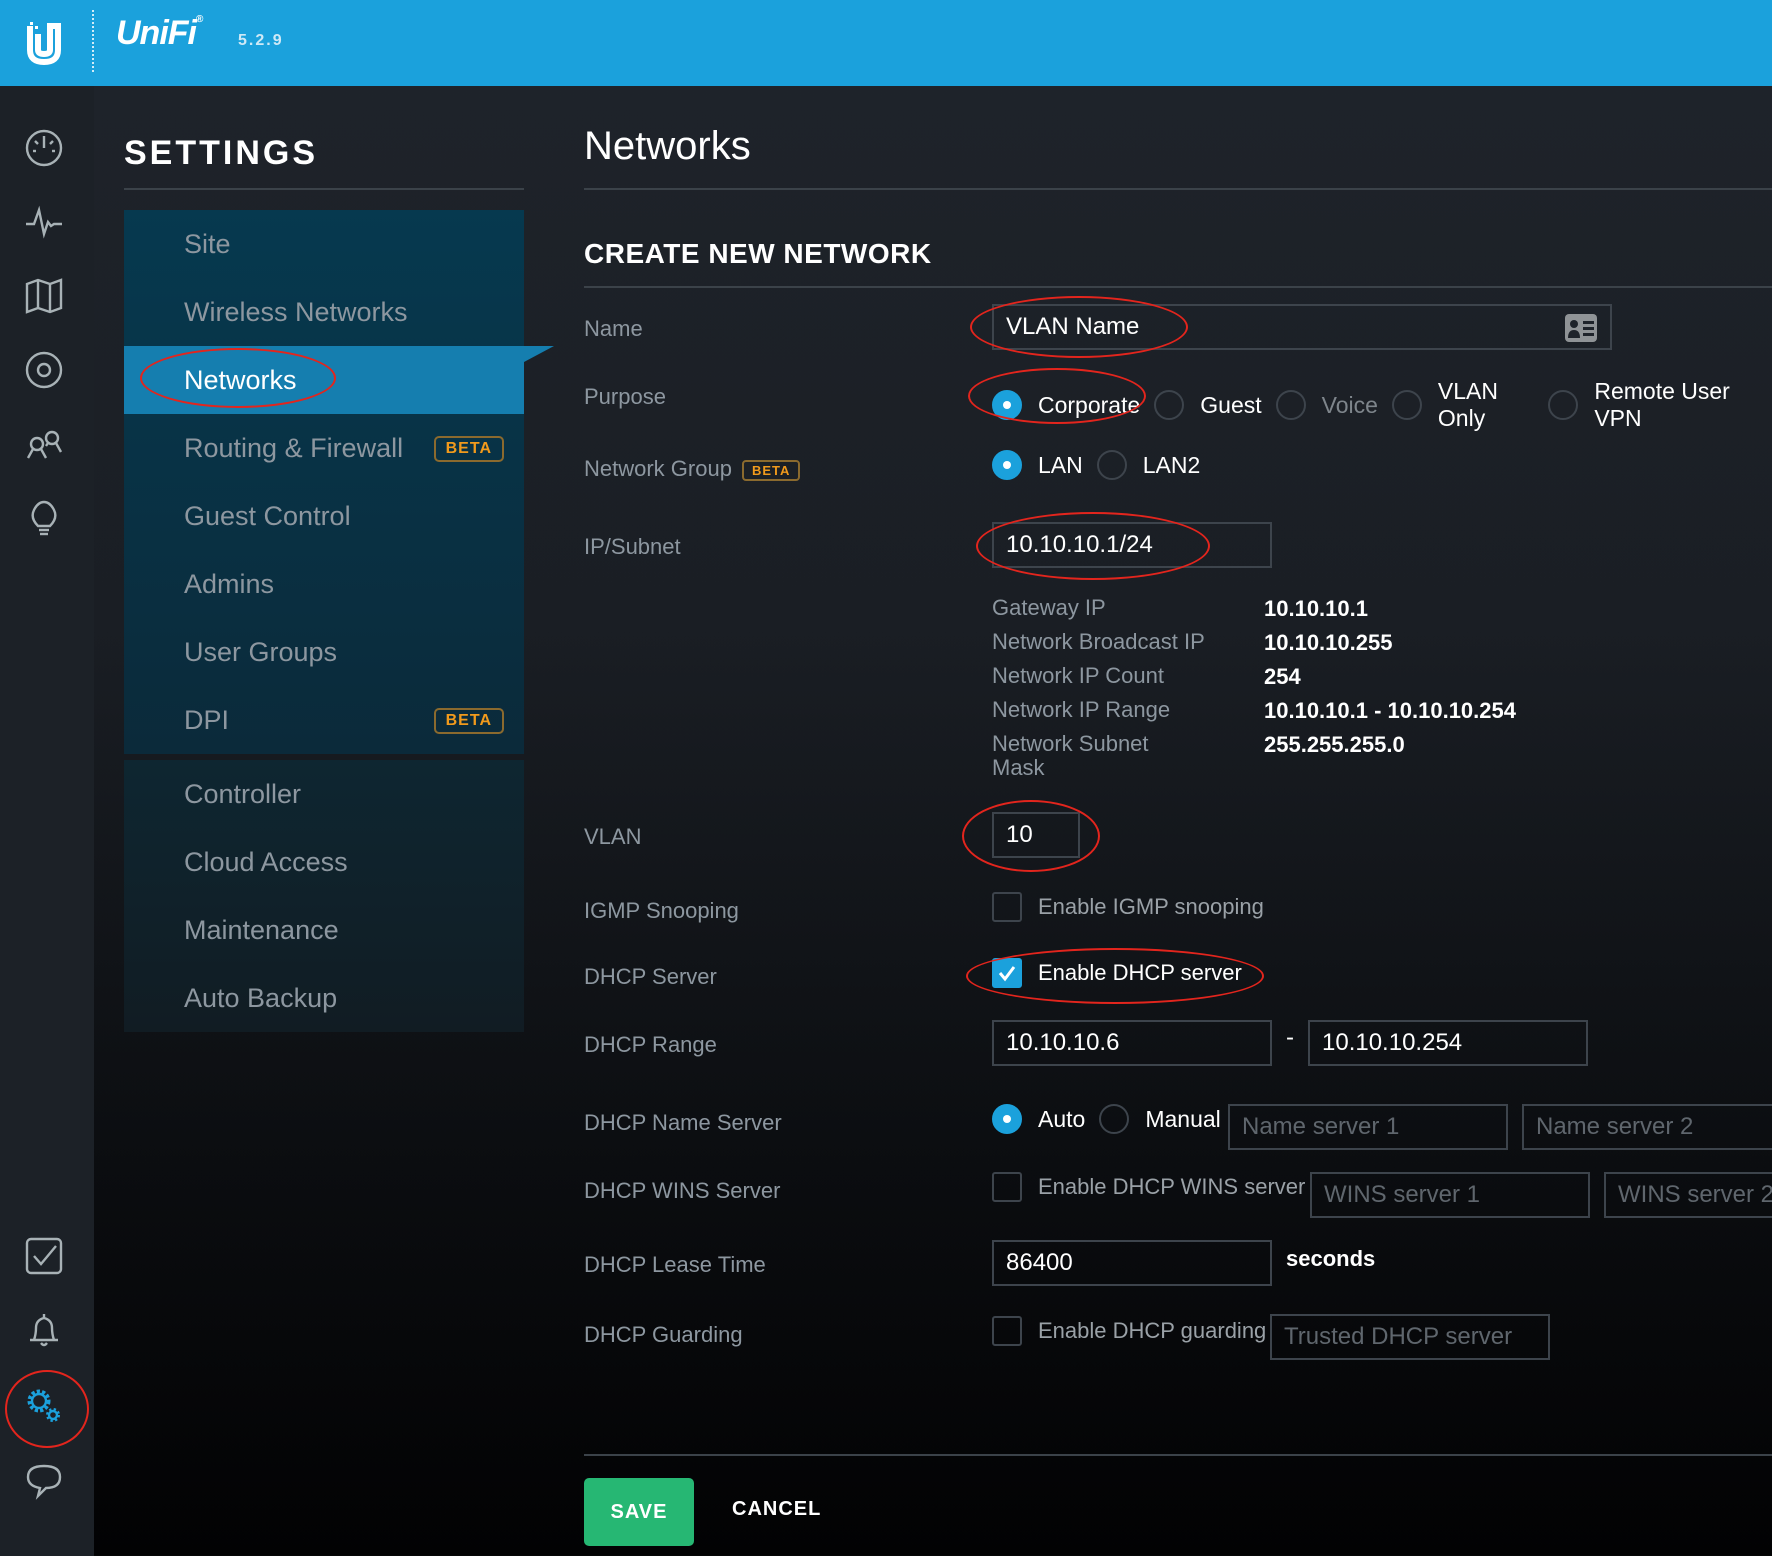  What do you see at coordinates (324, 794) in the screenshot?
I see `sidebar-item-controller: Controller` at bounding box center [324, 794].